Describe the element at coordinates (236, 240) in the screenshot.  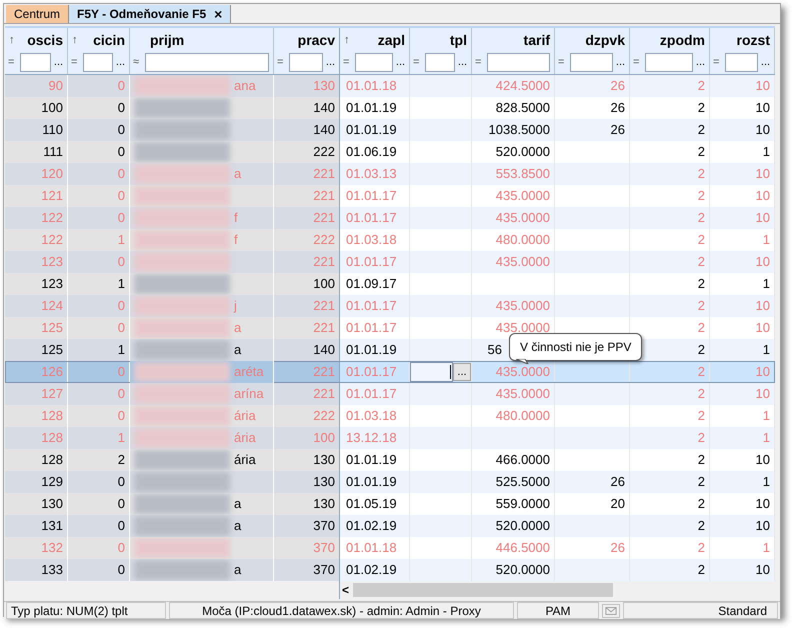
I see `table-cell-text: f` at that location.